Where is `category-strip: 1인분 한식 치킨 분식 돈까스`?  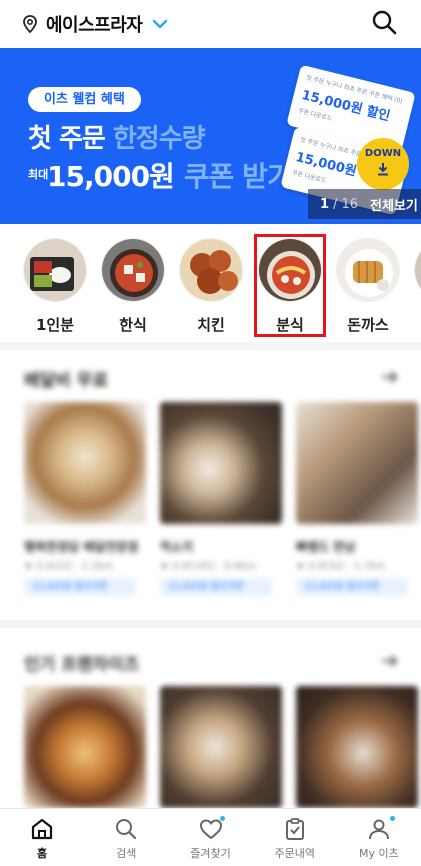 category-strip: 1인분 한식 치킨 분식 돈까스 is located at coordinates (210, 283).